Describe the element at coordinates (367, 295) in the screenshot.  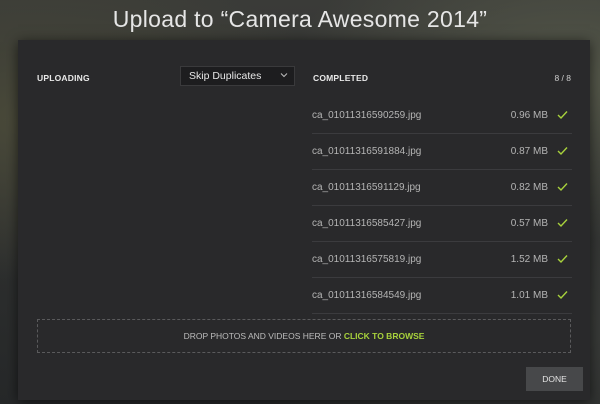
I see `file-name: ca_01011316584549.jpg` at that location.